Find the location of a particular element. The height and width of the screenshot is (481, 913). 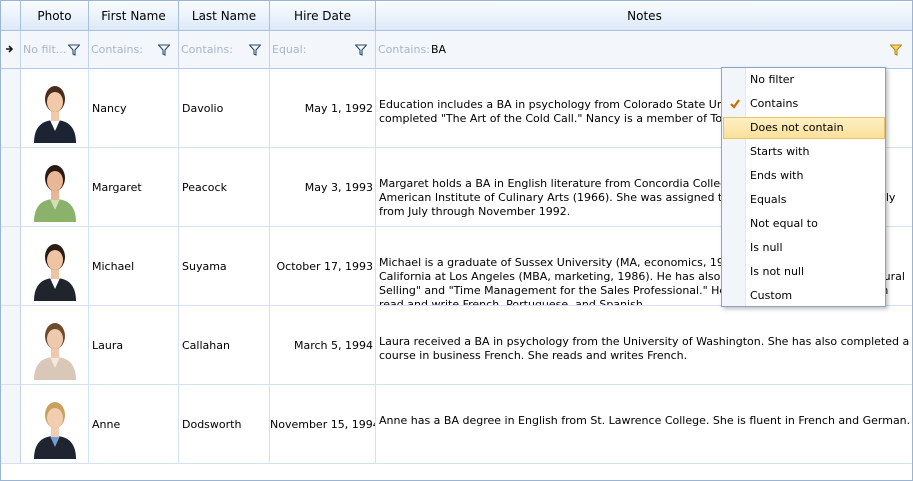

filter-option-label: Does not contain is located at coordinates (797, 127).